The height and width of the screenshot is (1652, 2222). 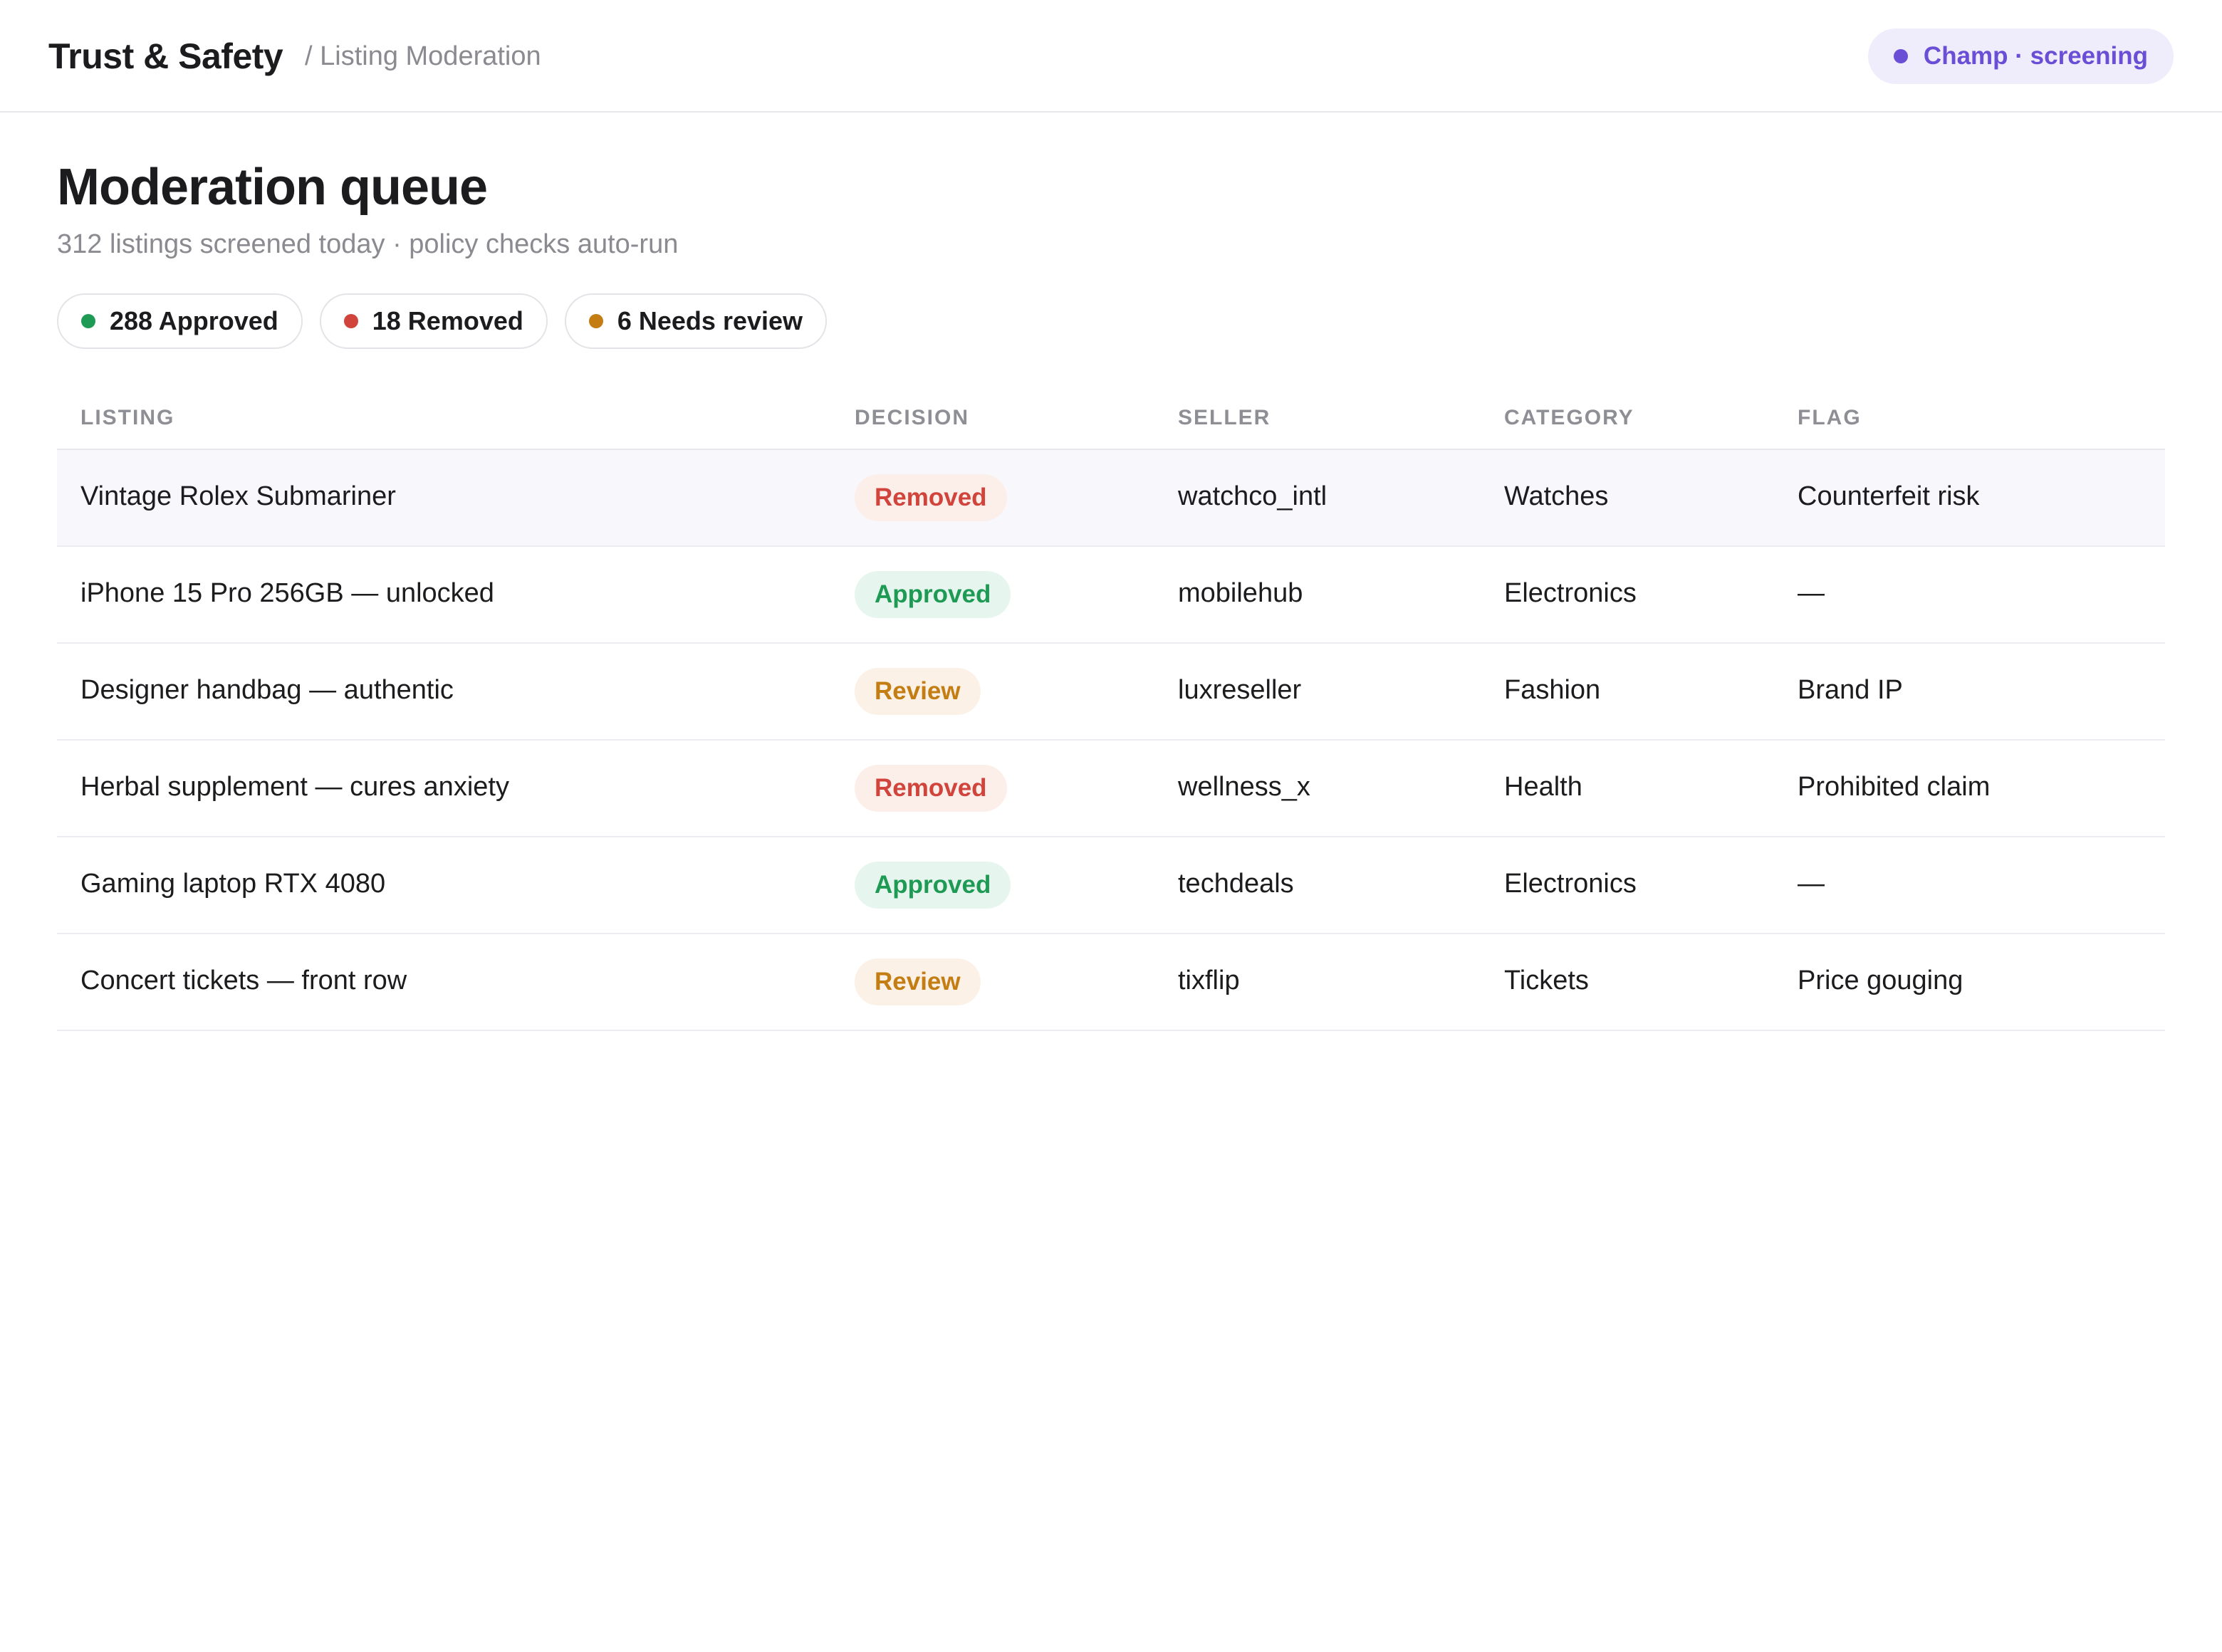 I want to click on seller-name: wellness_x, so click(x=1244, y=787).